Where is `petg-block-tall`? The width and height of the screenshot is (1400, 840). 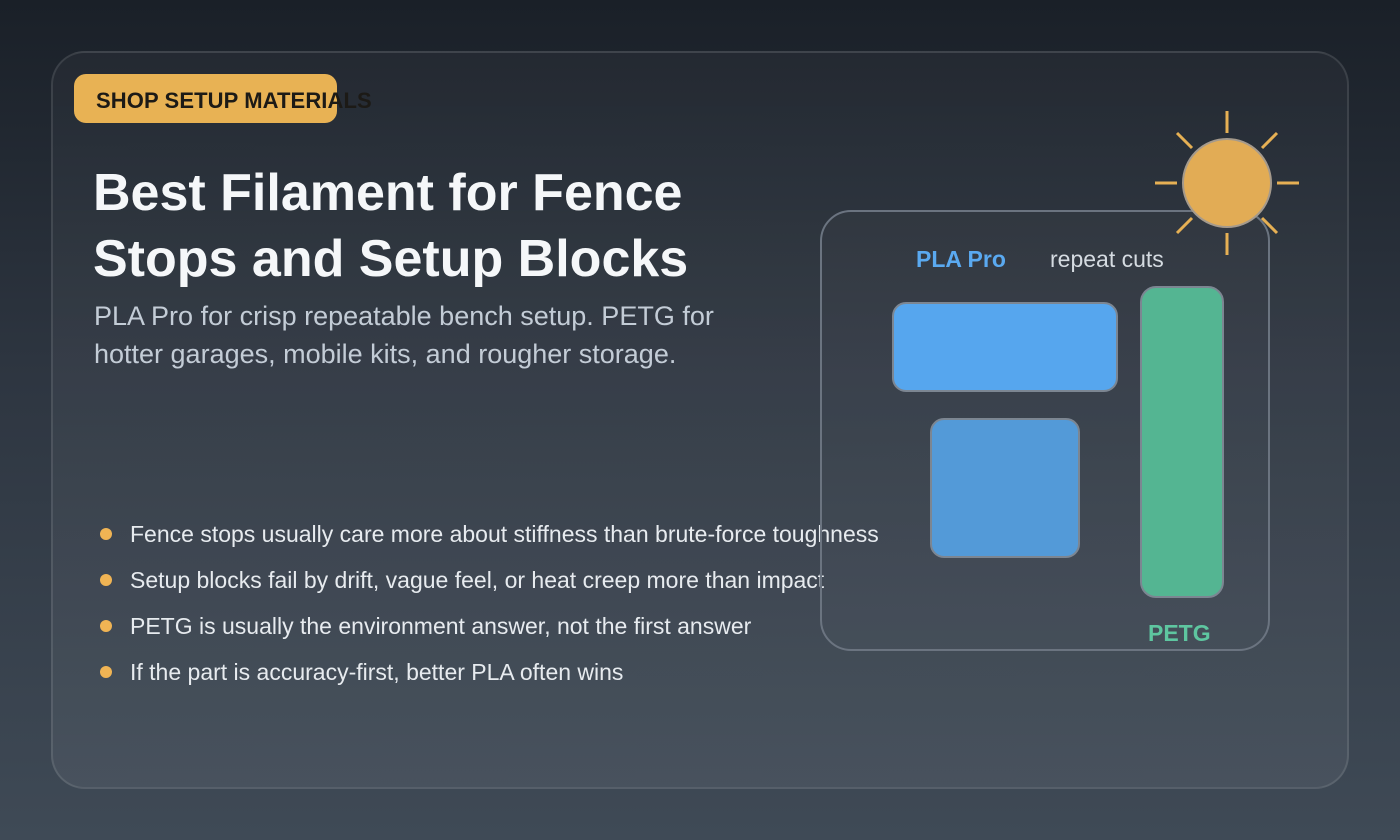 petg-block-tall is located at coordinates (1182, 442).